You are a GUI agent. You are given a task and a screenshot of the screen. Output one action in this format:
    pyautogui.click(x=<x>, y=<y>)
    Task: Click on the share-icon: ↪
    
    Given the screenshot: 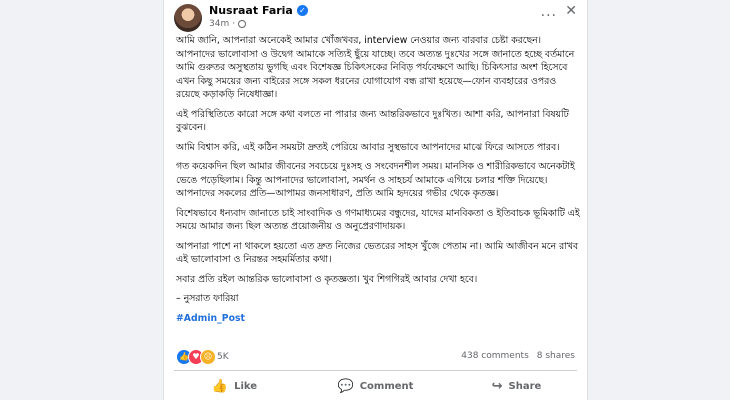 What is the action you would take?
    pyautogui.click(x=497, y=386)
    